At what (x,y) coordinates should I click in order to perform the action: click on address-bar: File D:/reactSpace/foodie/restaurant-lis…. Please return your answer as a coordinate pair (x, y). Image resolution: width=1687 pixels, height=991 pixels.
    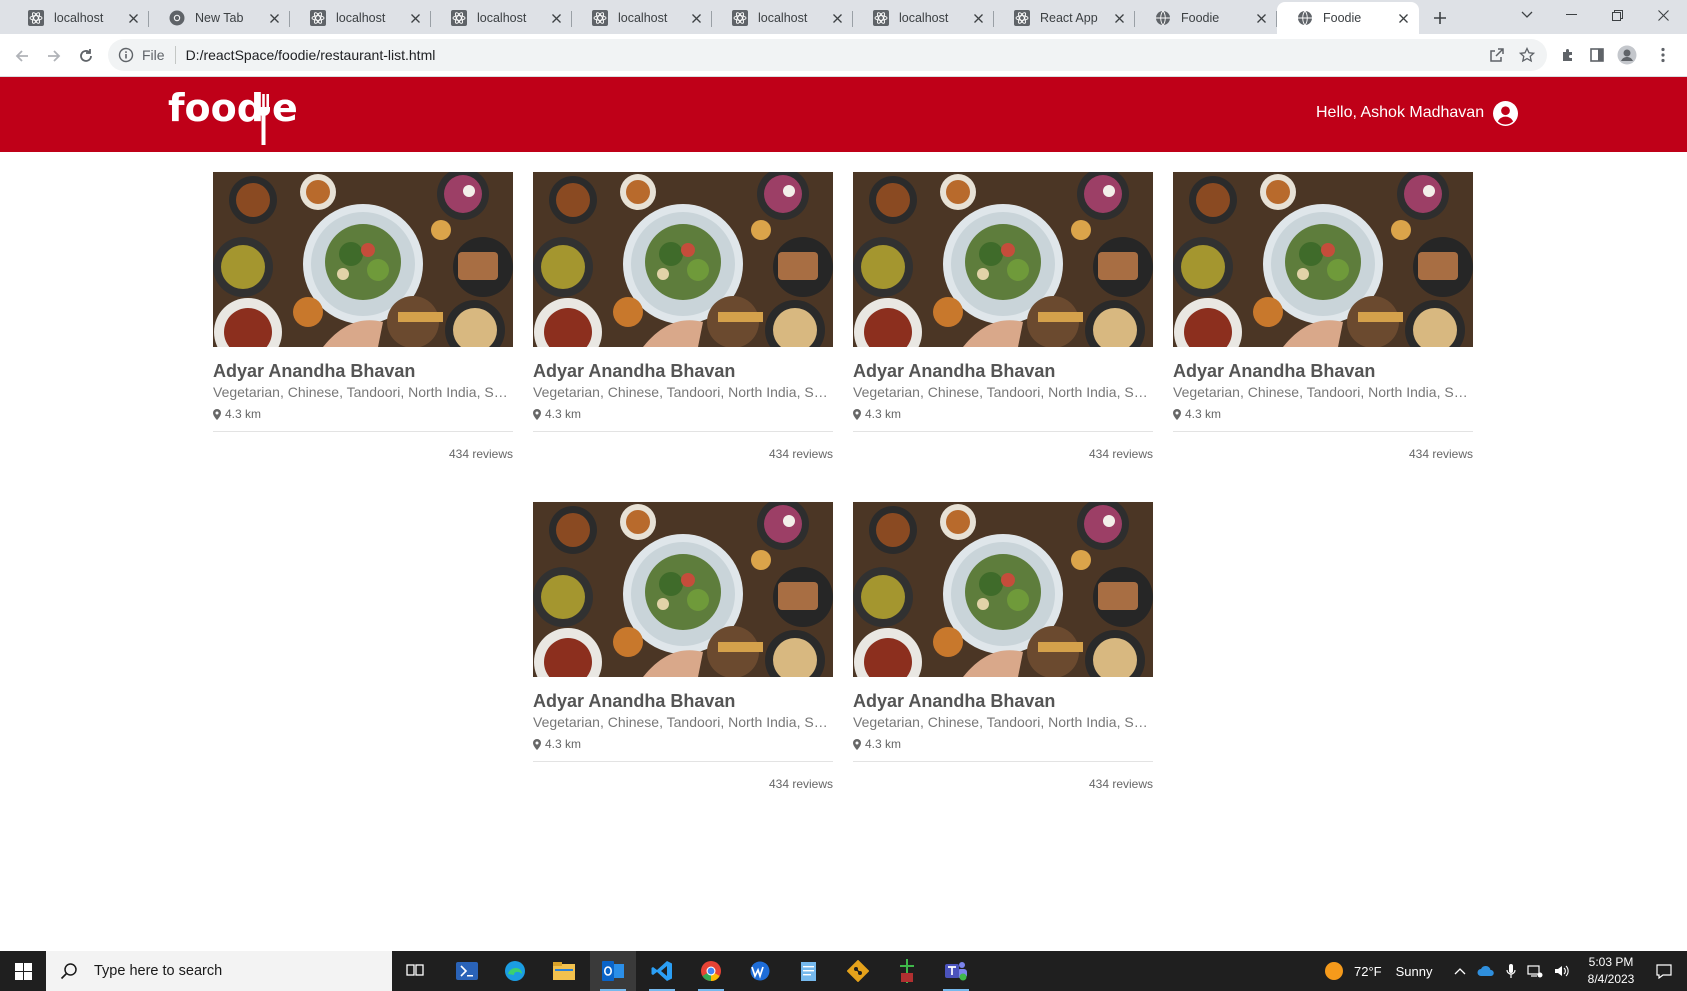
    Looking at the image, I should click on (827, 55).